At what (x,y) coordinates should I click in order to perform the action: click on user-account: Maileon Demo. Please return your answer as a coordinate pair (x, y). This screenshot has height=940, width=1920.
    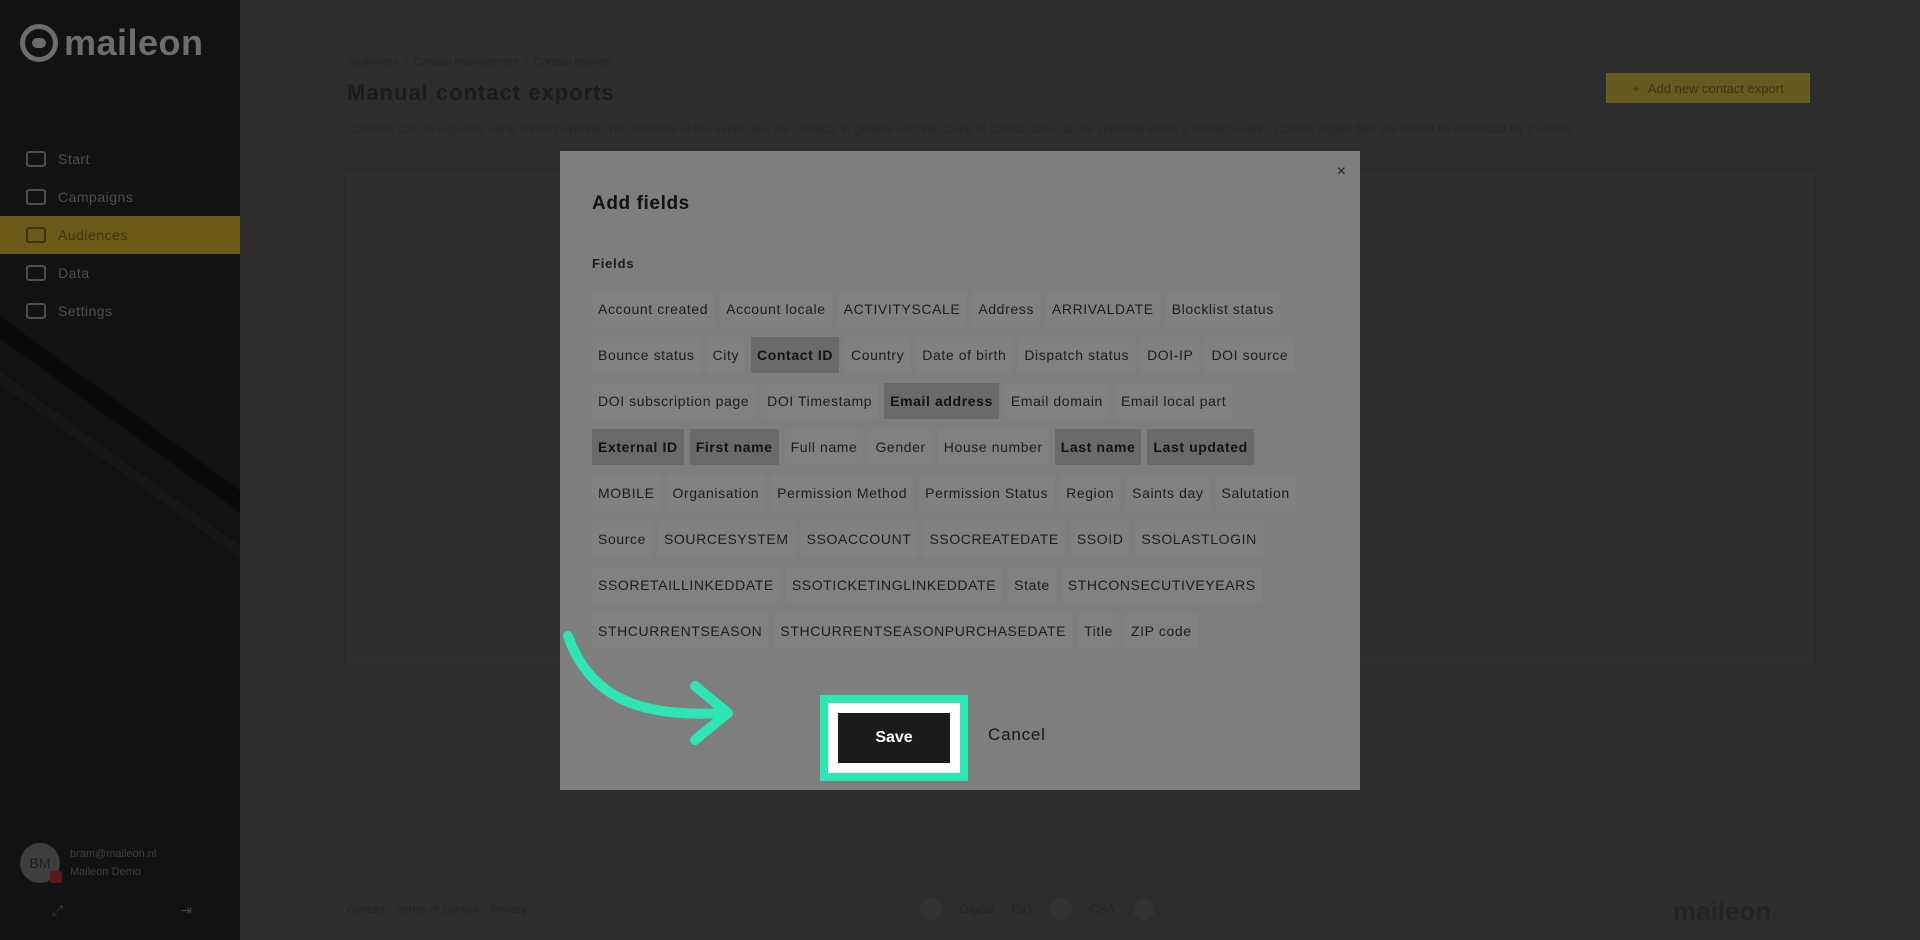
    Looking at the image, I should click on (105, 872).